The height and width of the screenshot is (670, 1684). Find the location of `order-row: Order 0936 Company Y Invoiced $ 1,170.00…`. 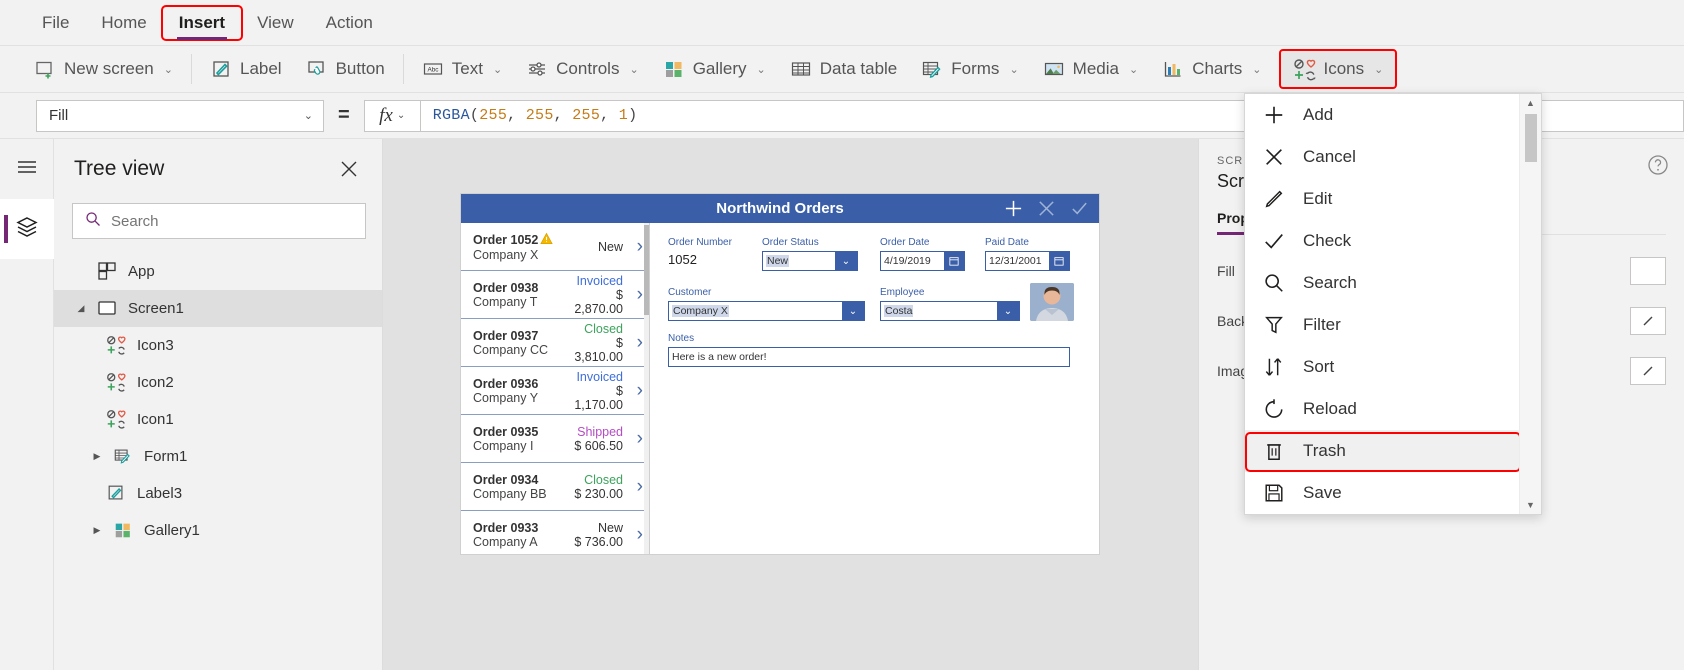

order-row: Order 0936 Company Y Invoiced $ 1,170.00… is located at coordinates (555, 391).